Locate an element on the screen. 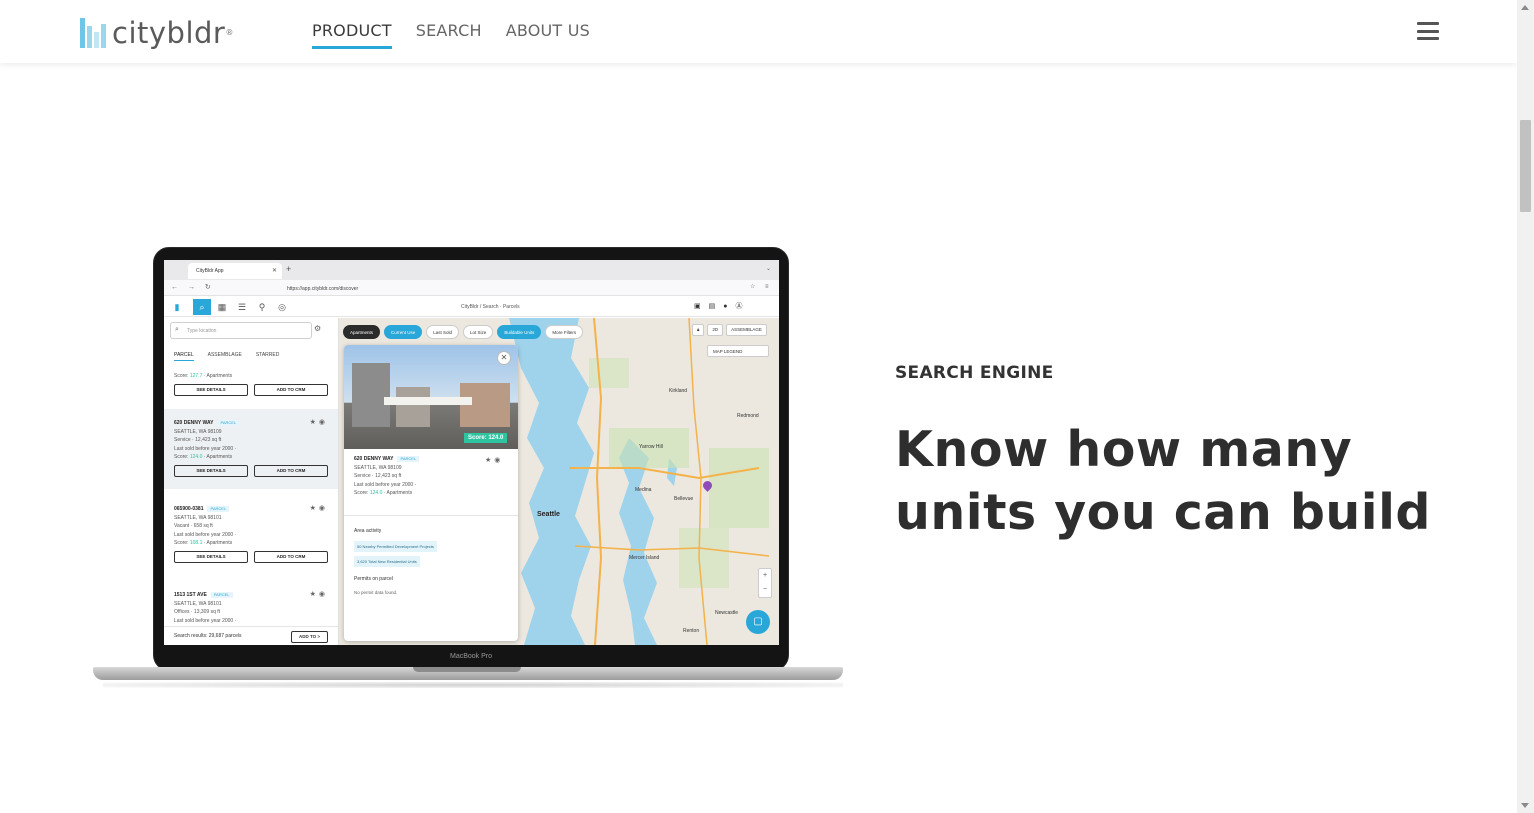 Image resolution: width=1534 pixels, height=813 pixels. results-tabs: PARCEL ASSEMBLAGE STARRED is located at coordinates (226, 356).